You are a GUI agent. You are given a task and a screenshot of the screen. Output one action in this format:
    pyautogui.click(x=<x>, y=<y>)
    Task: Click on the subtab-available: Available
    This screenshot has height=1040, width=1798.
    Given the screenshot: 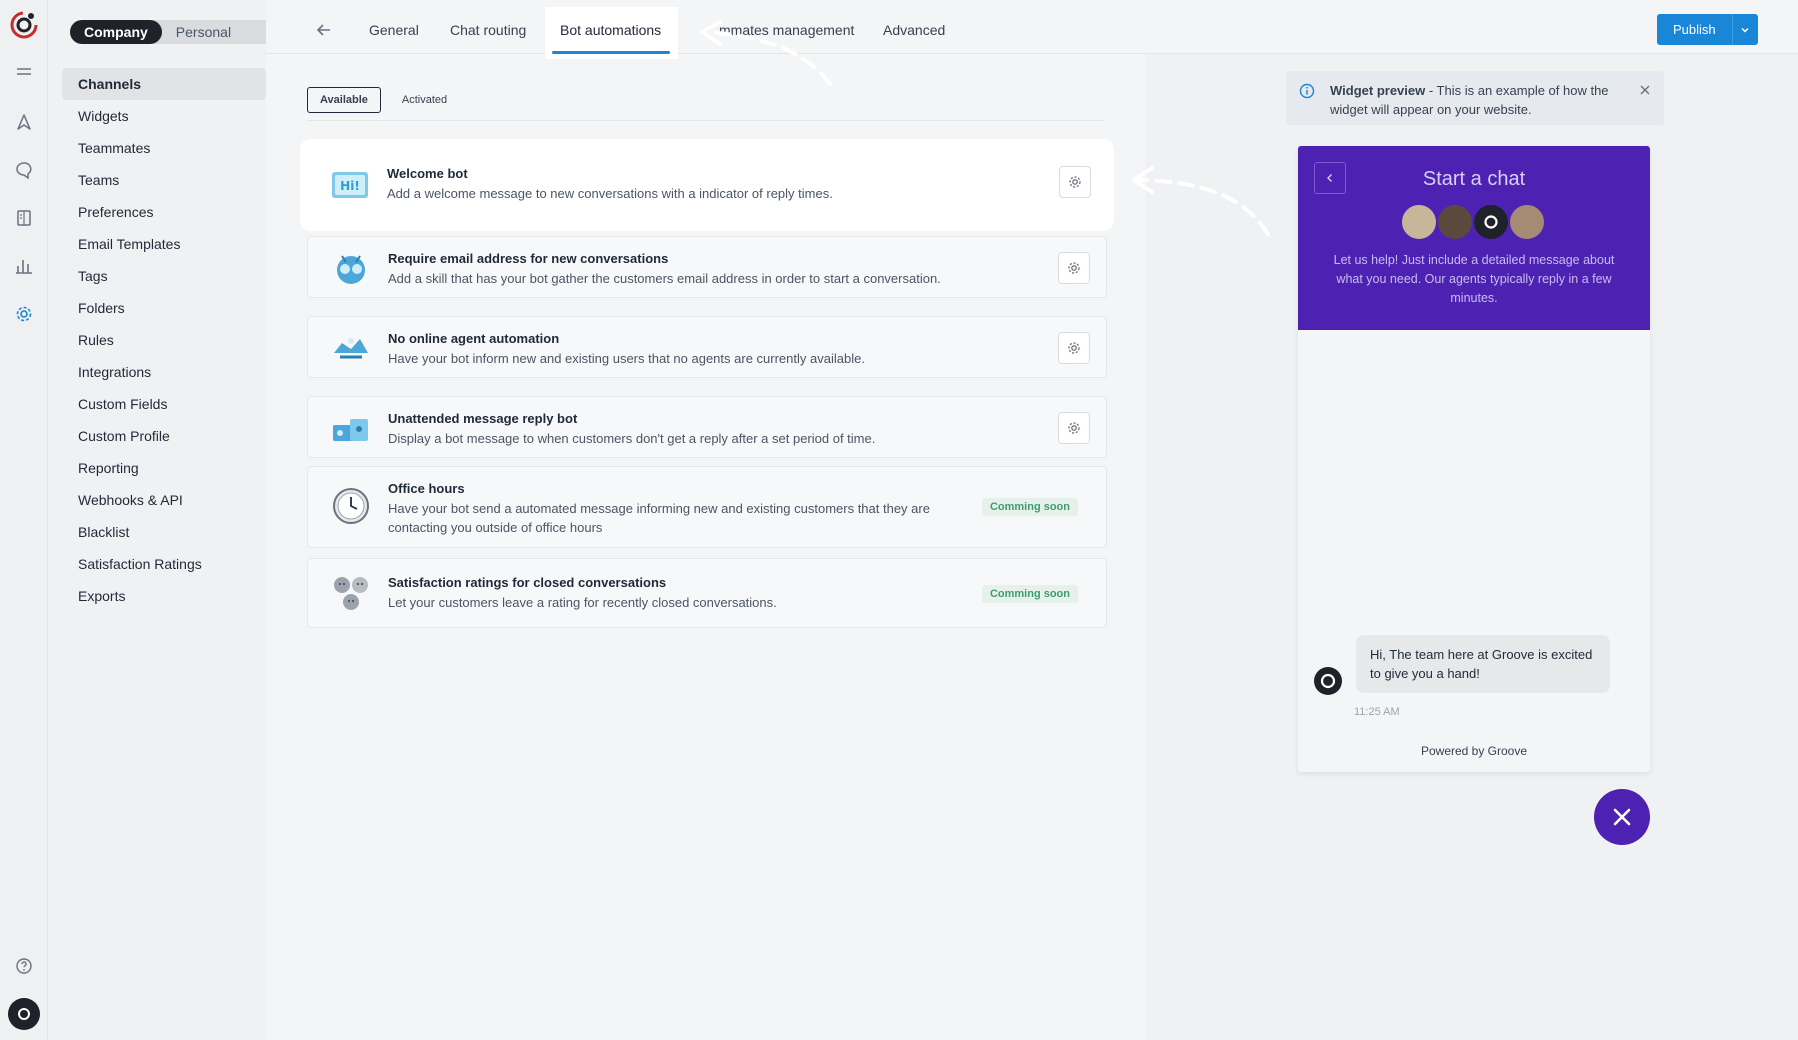 What is the action you would take?
    pyautogui.click(x=344, y=100)
    